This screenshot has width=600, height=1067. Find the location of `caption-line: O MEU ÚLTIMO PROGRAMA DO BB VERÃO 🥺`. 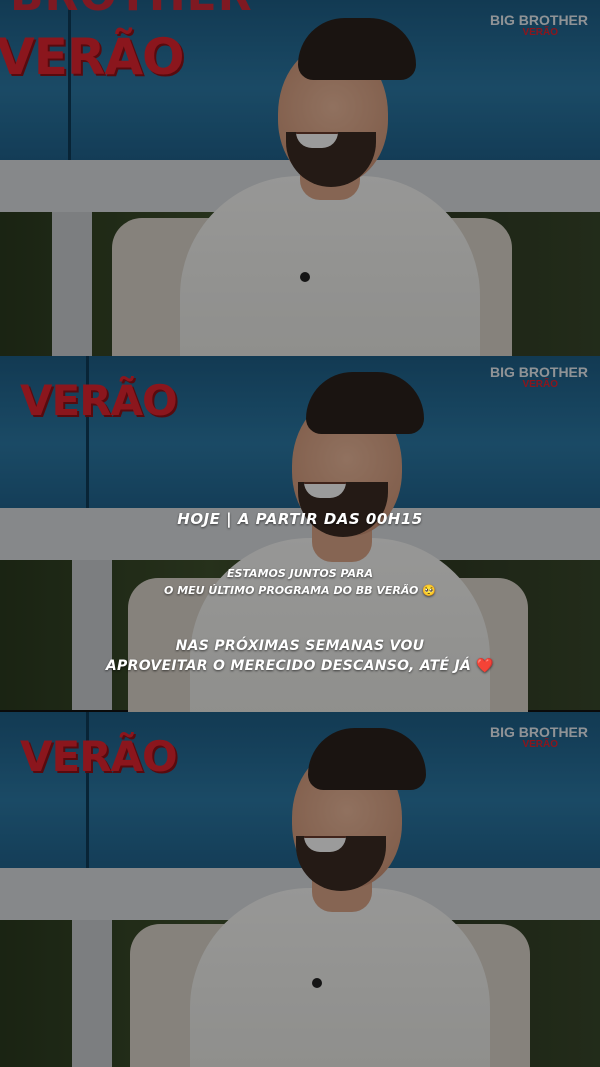

caption-line: O MEU ÚLTIMO PROGRAMA DO BB VERÃO 🥺 is located at coordinates (300, 590).